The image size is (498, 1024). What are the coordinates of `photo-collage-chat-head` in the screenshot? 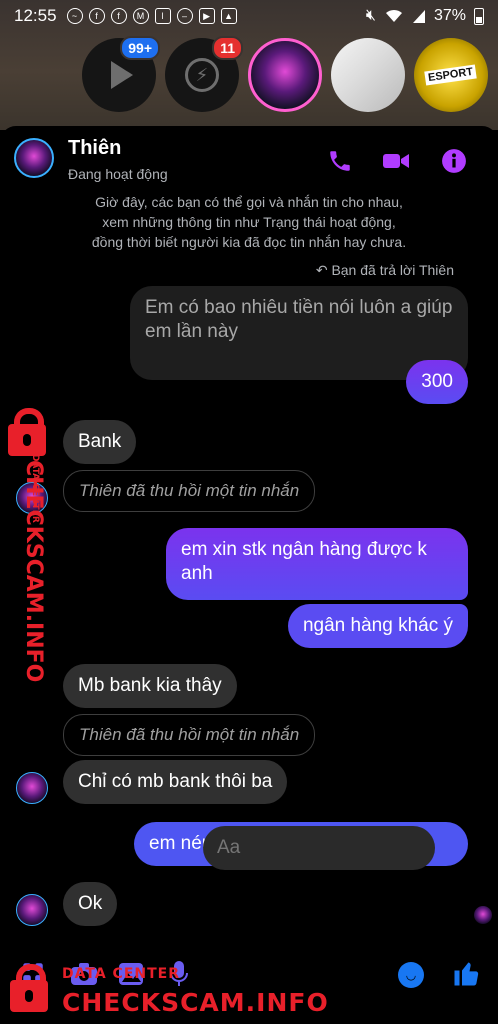 It's located at (368, 75).